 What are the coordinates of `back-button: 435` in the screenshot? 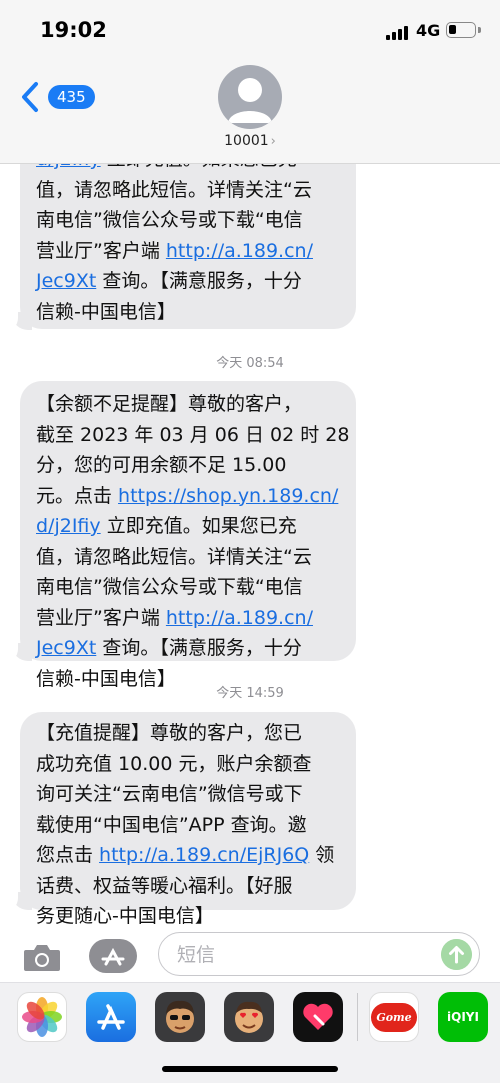 It's located at (56, 97).